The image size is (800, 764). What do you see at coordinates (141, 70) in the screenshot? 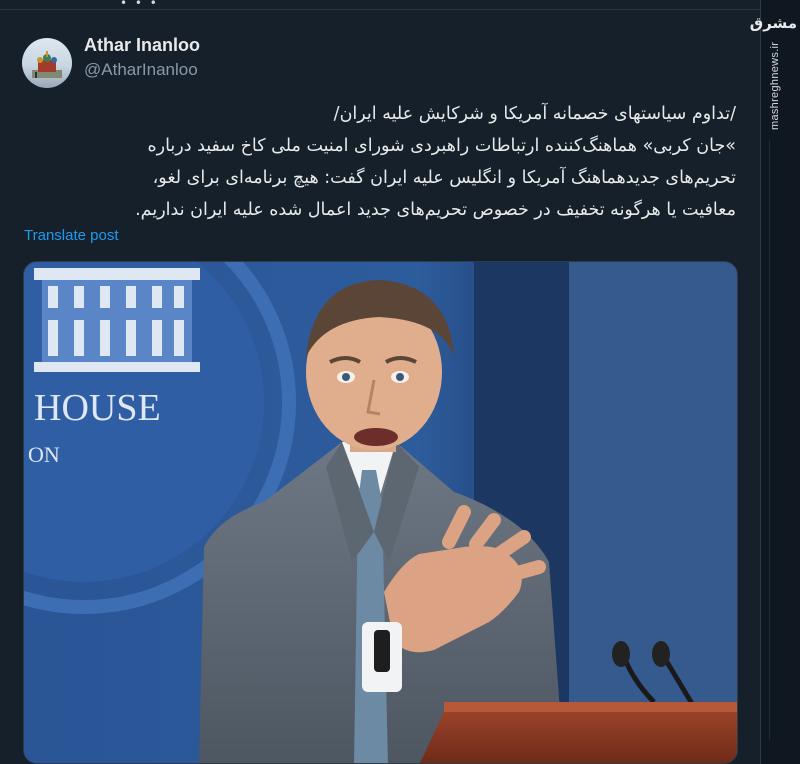
I see `author-handle: @AtharInanloo` at bounding box center [141, 70].